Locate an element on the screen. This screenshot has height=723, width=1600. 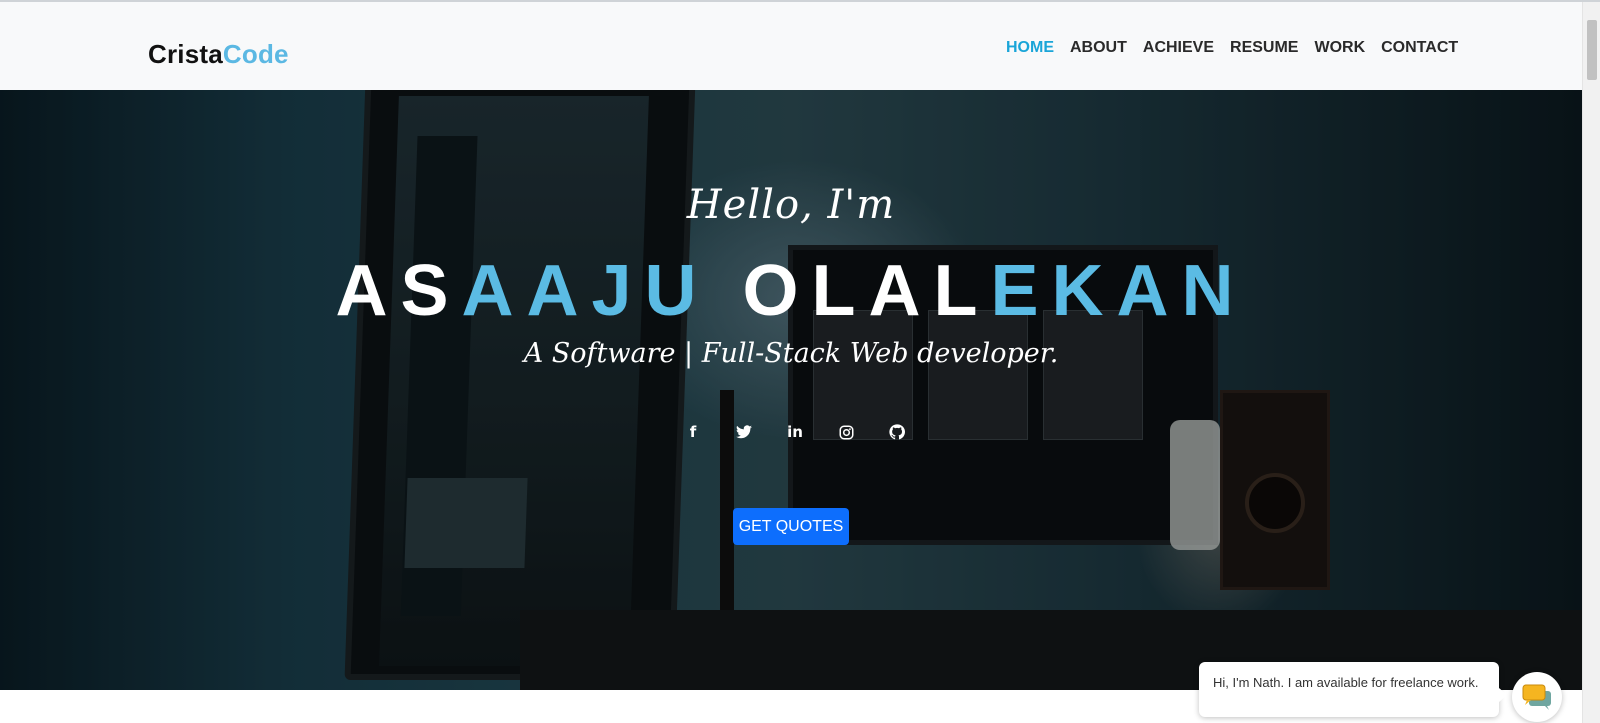
main-nav: HOME ABOUT ACHIEVE RESUME WORK CONTACT is located at coordinates (1232, 48).